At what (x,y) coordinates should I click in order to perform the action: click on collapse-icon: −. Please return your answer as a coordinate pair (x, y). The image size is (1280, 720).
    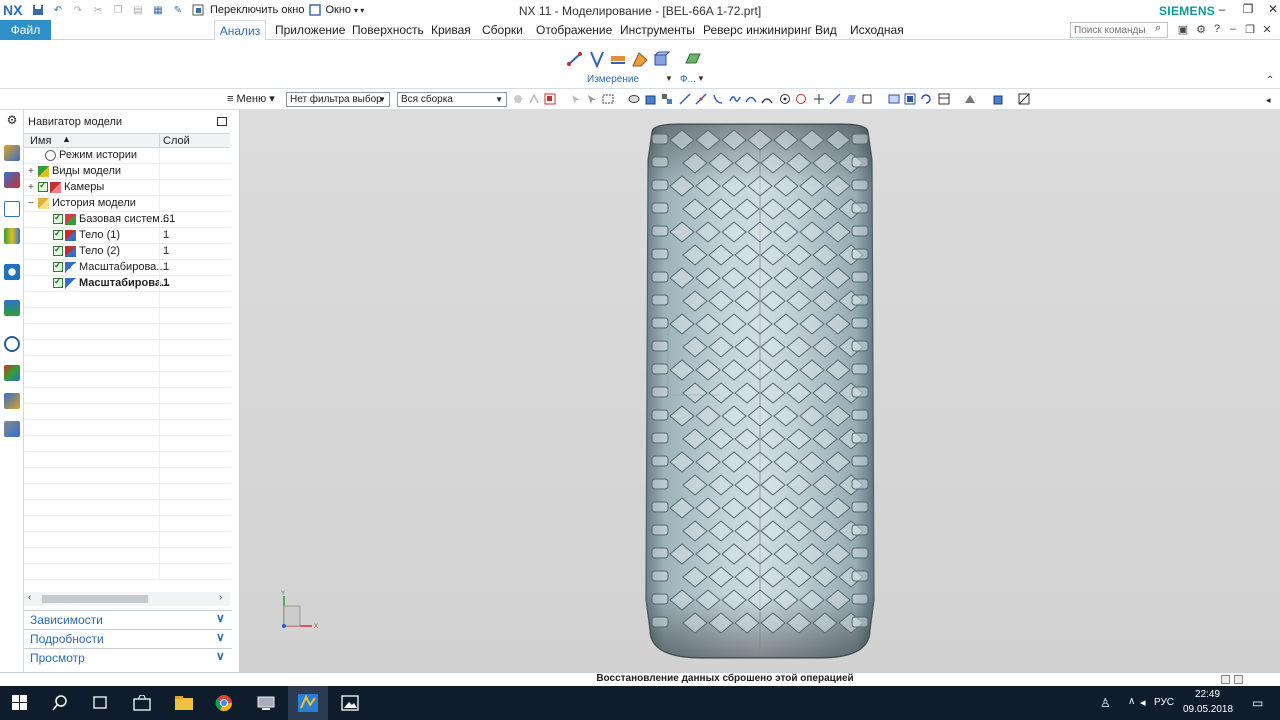
    Looking at the image, I should click on (31, 203).